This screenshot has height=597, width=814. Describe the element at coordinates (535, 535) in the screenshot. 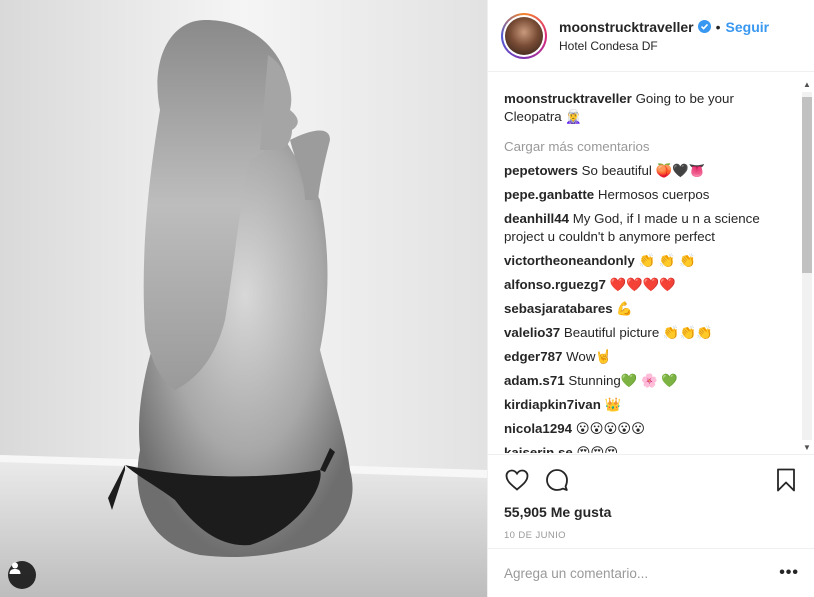

I see `post-date: 10 DE JUNIO` at that location.